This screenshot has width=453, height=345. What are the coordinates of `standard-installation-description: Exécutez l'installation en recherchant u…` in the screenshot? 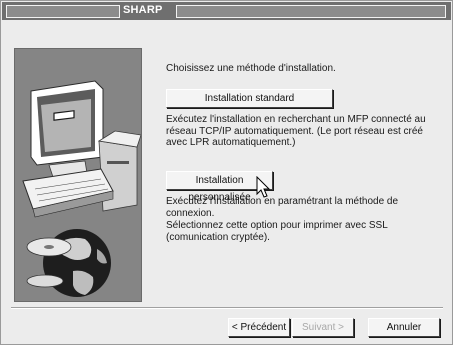 It's located at (296, 131).